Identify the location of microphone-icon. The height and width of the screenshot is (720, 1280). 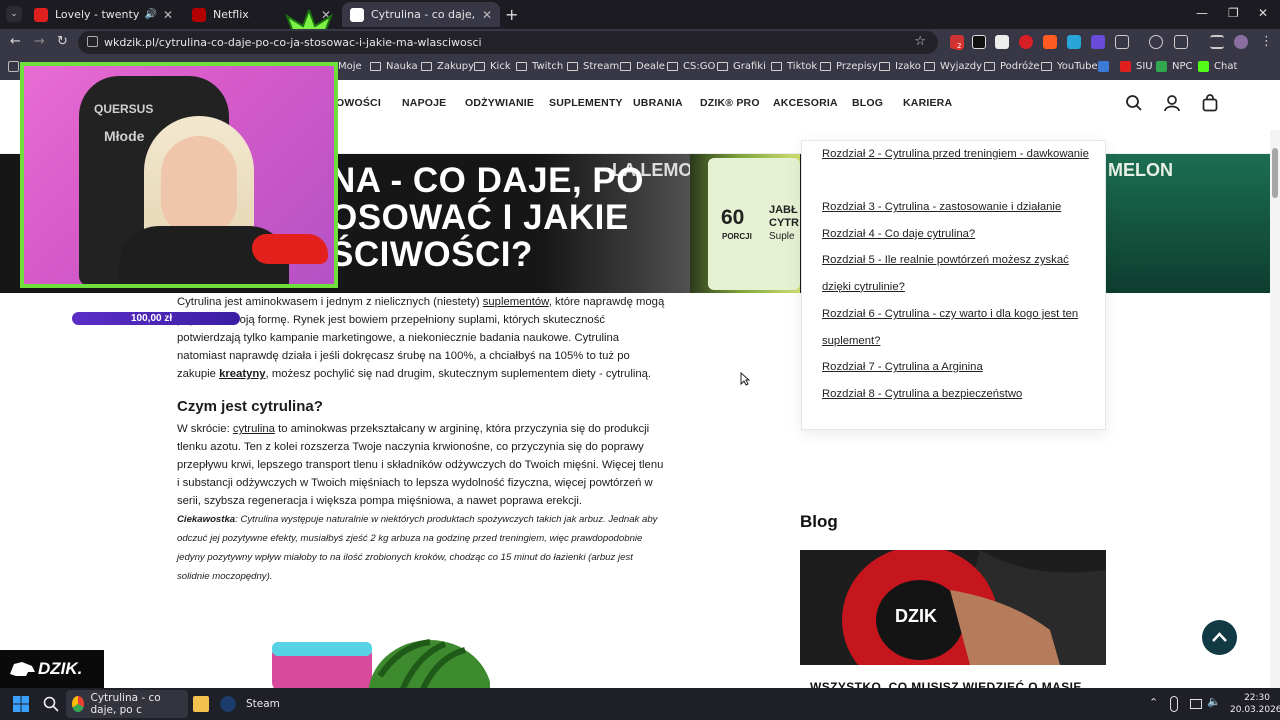
(1174, 704).